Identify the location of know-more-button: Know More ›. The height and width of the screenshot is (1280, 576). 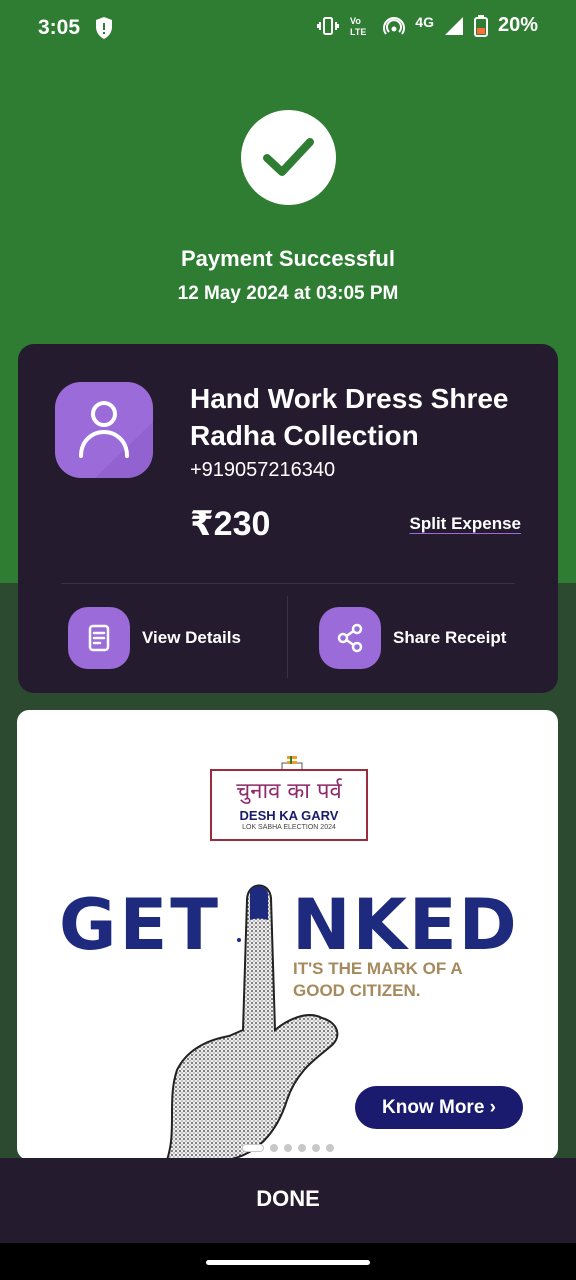
(439, 1107).